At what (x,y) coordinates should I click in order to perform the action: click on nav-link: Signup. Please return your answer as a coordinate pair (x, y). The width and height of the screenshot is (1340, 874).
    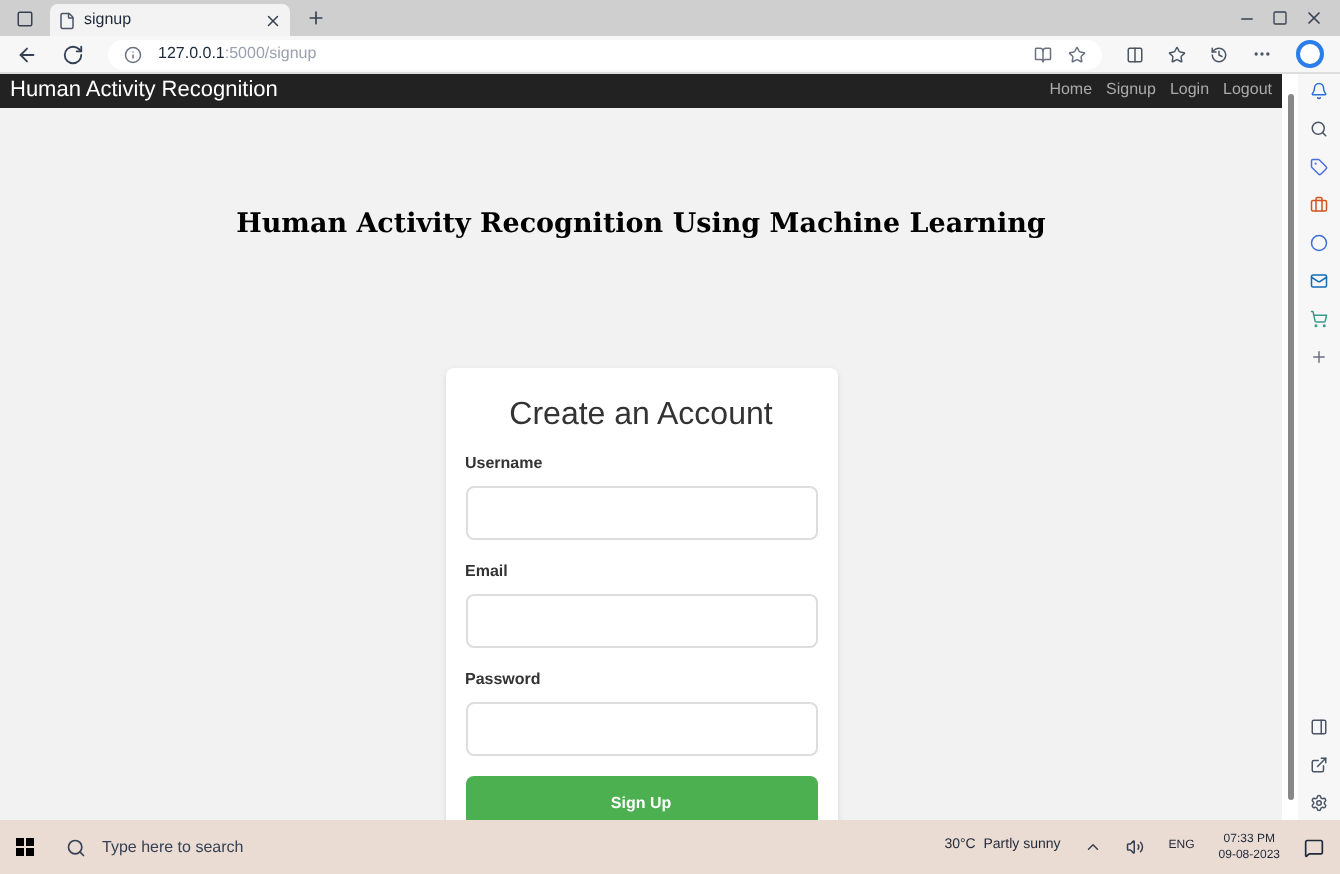
    Looking at the image, I should click on (1131, 90).